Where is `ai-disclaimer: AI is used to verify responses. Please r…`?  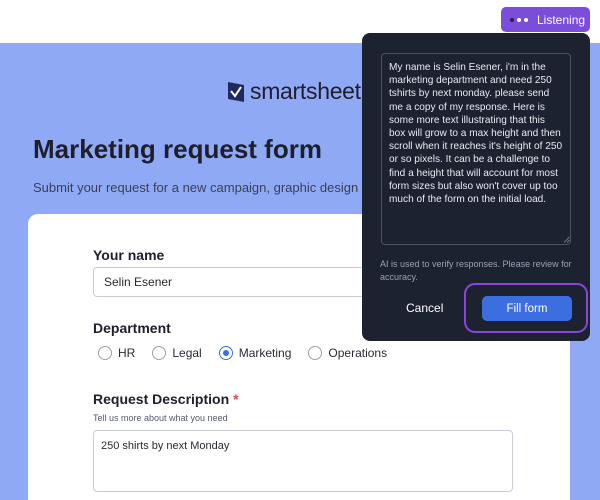
ai-disclaimer: AI is used to verify responses. Please r… is located at coordinates (476, 270).